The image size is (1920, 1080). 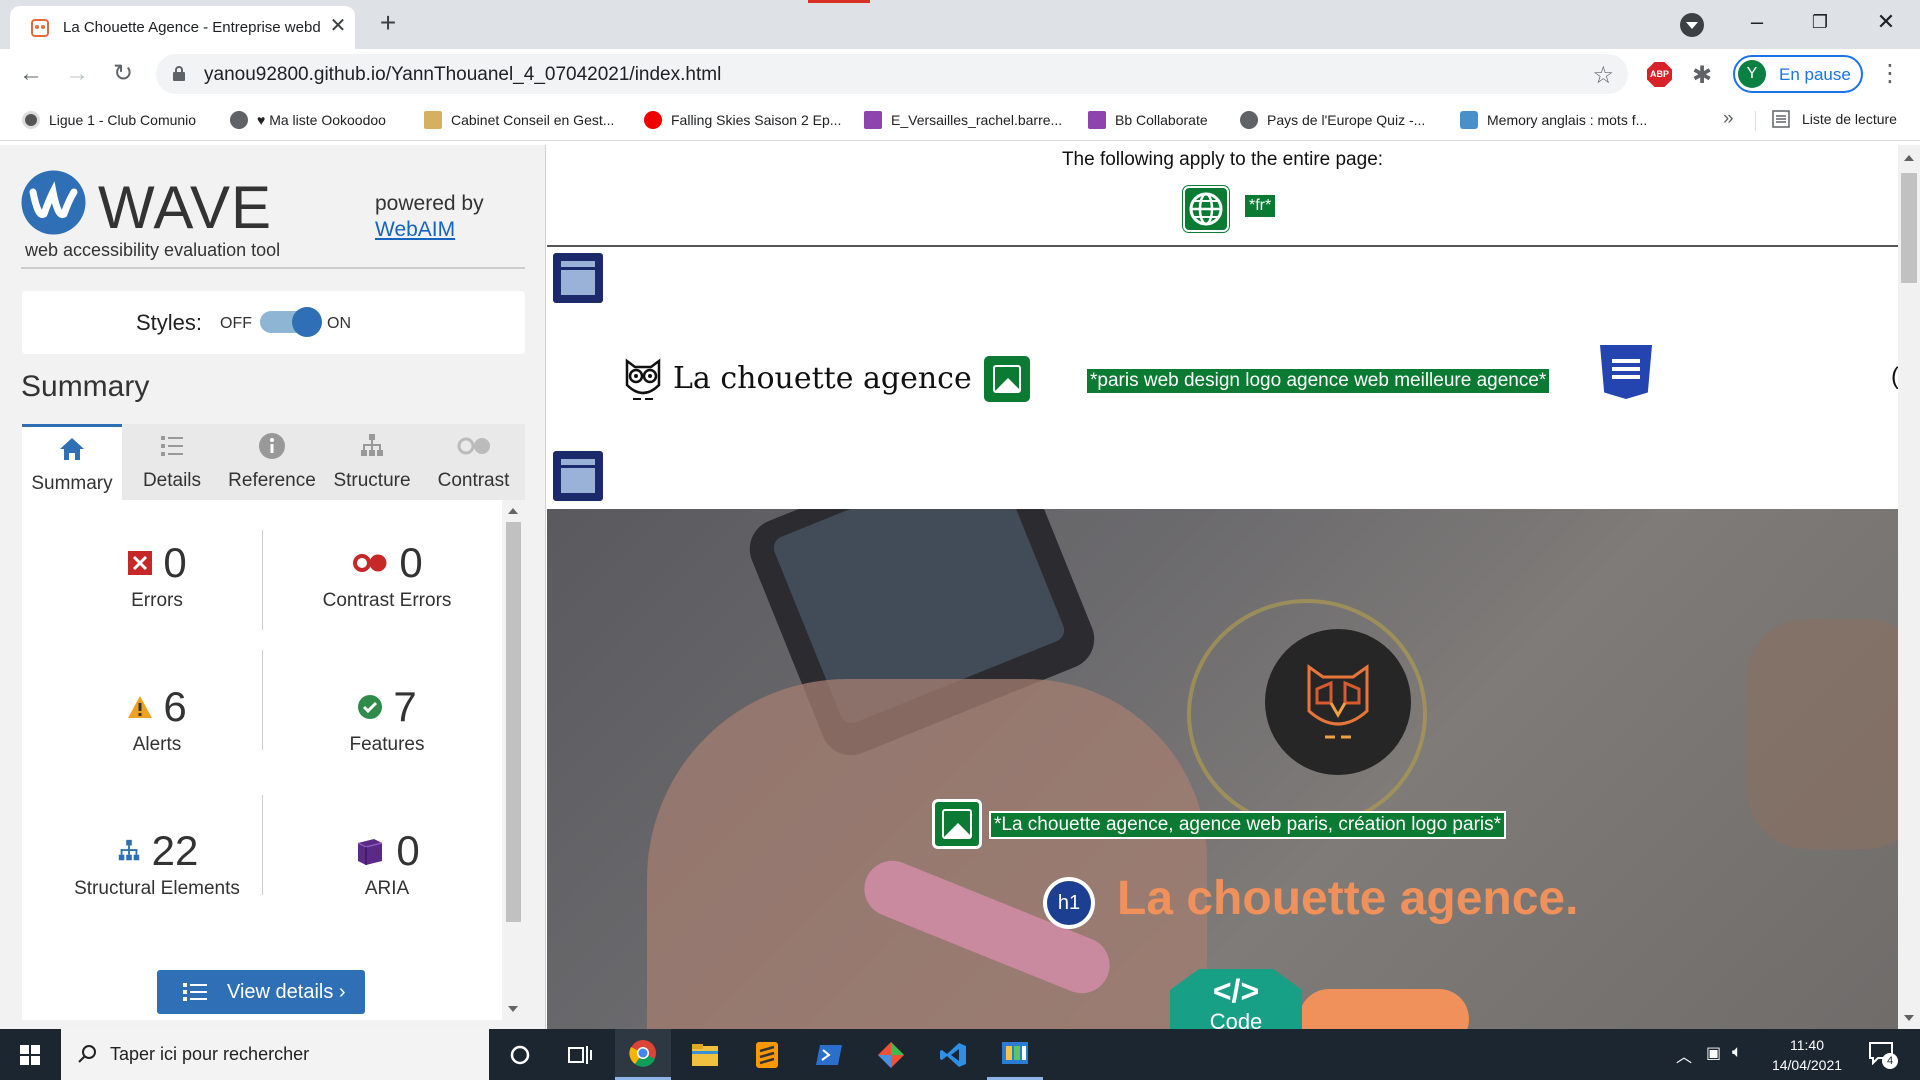 I want to click on site-logo: La chouette agence, so click(x=796, y=385).